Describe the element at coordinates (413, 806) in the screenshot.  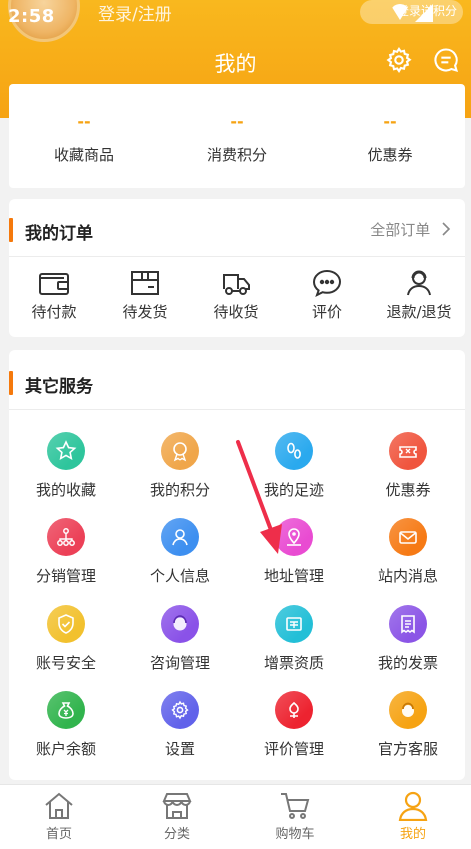
I see `profile-icon` at that location.